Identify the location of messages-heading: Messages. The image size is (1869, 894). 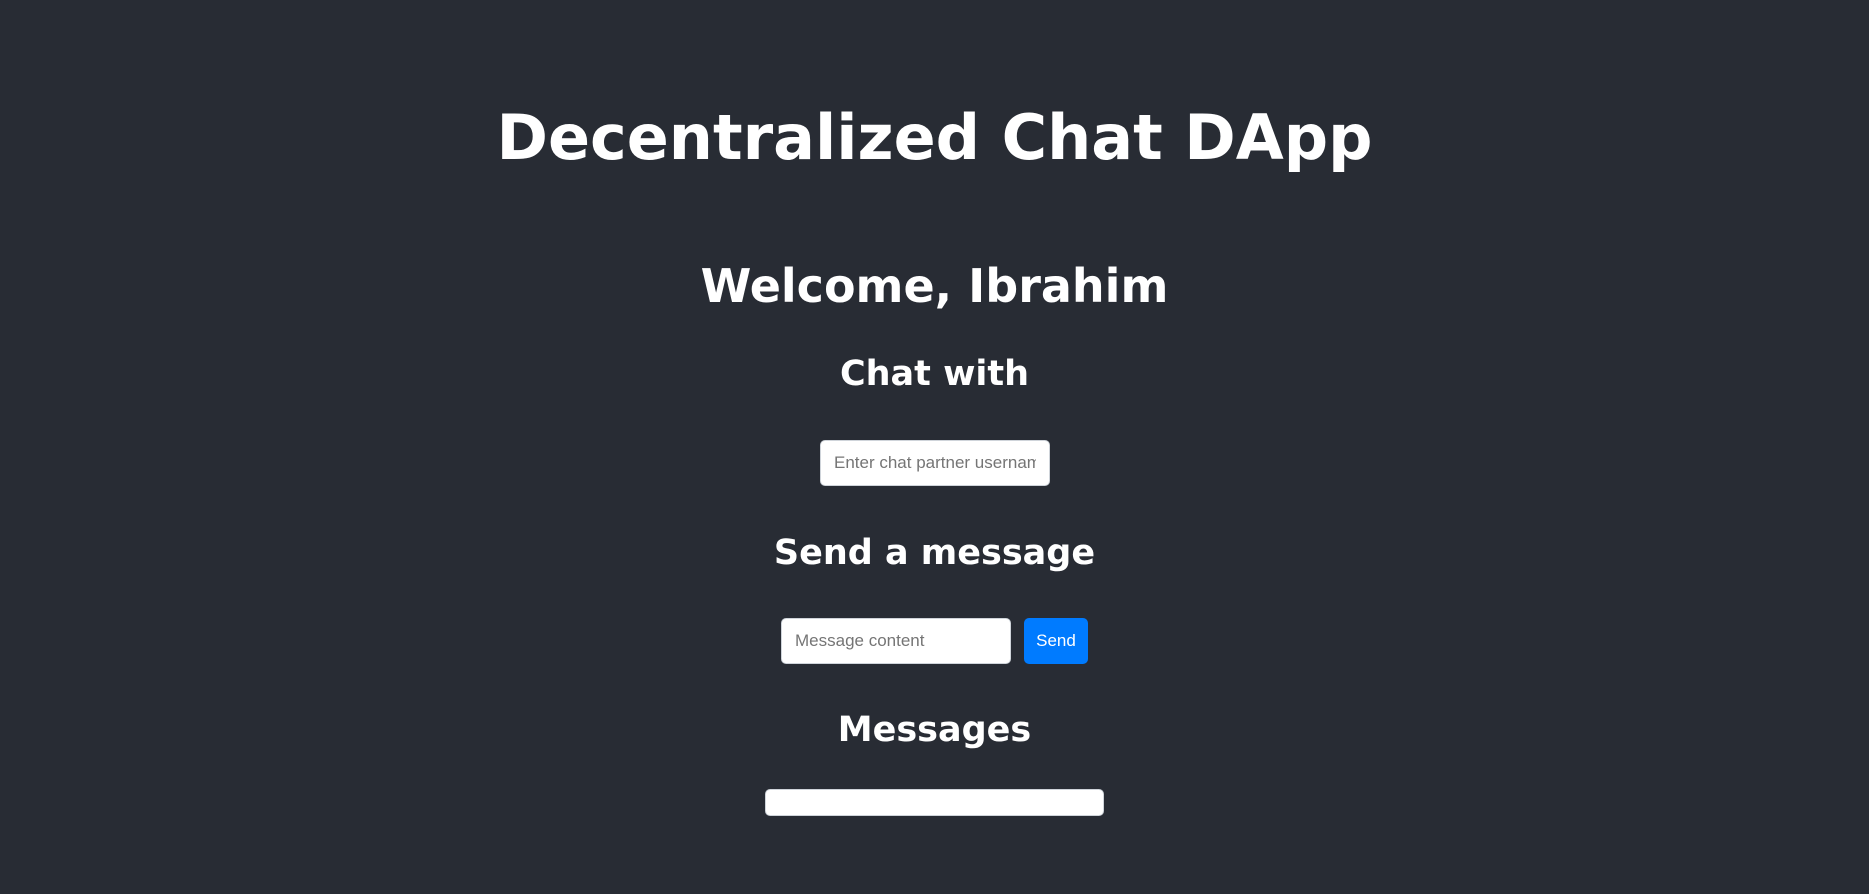
(934, 730).